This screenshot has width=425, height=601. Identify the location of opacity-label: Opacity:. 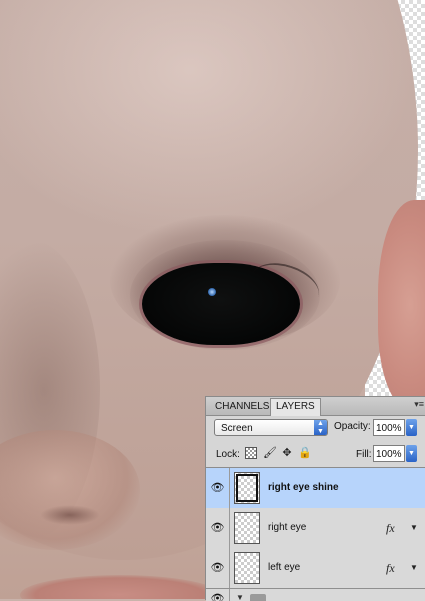
(352, 426).